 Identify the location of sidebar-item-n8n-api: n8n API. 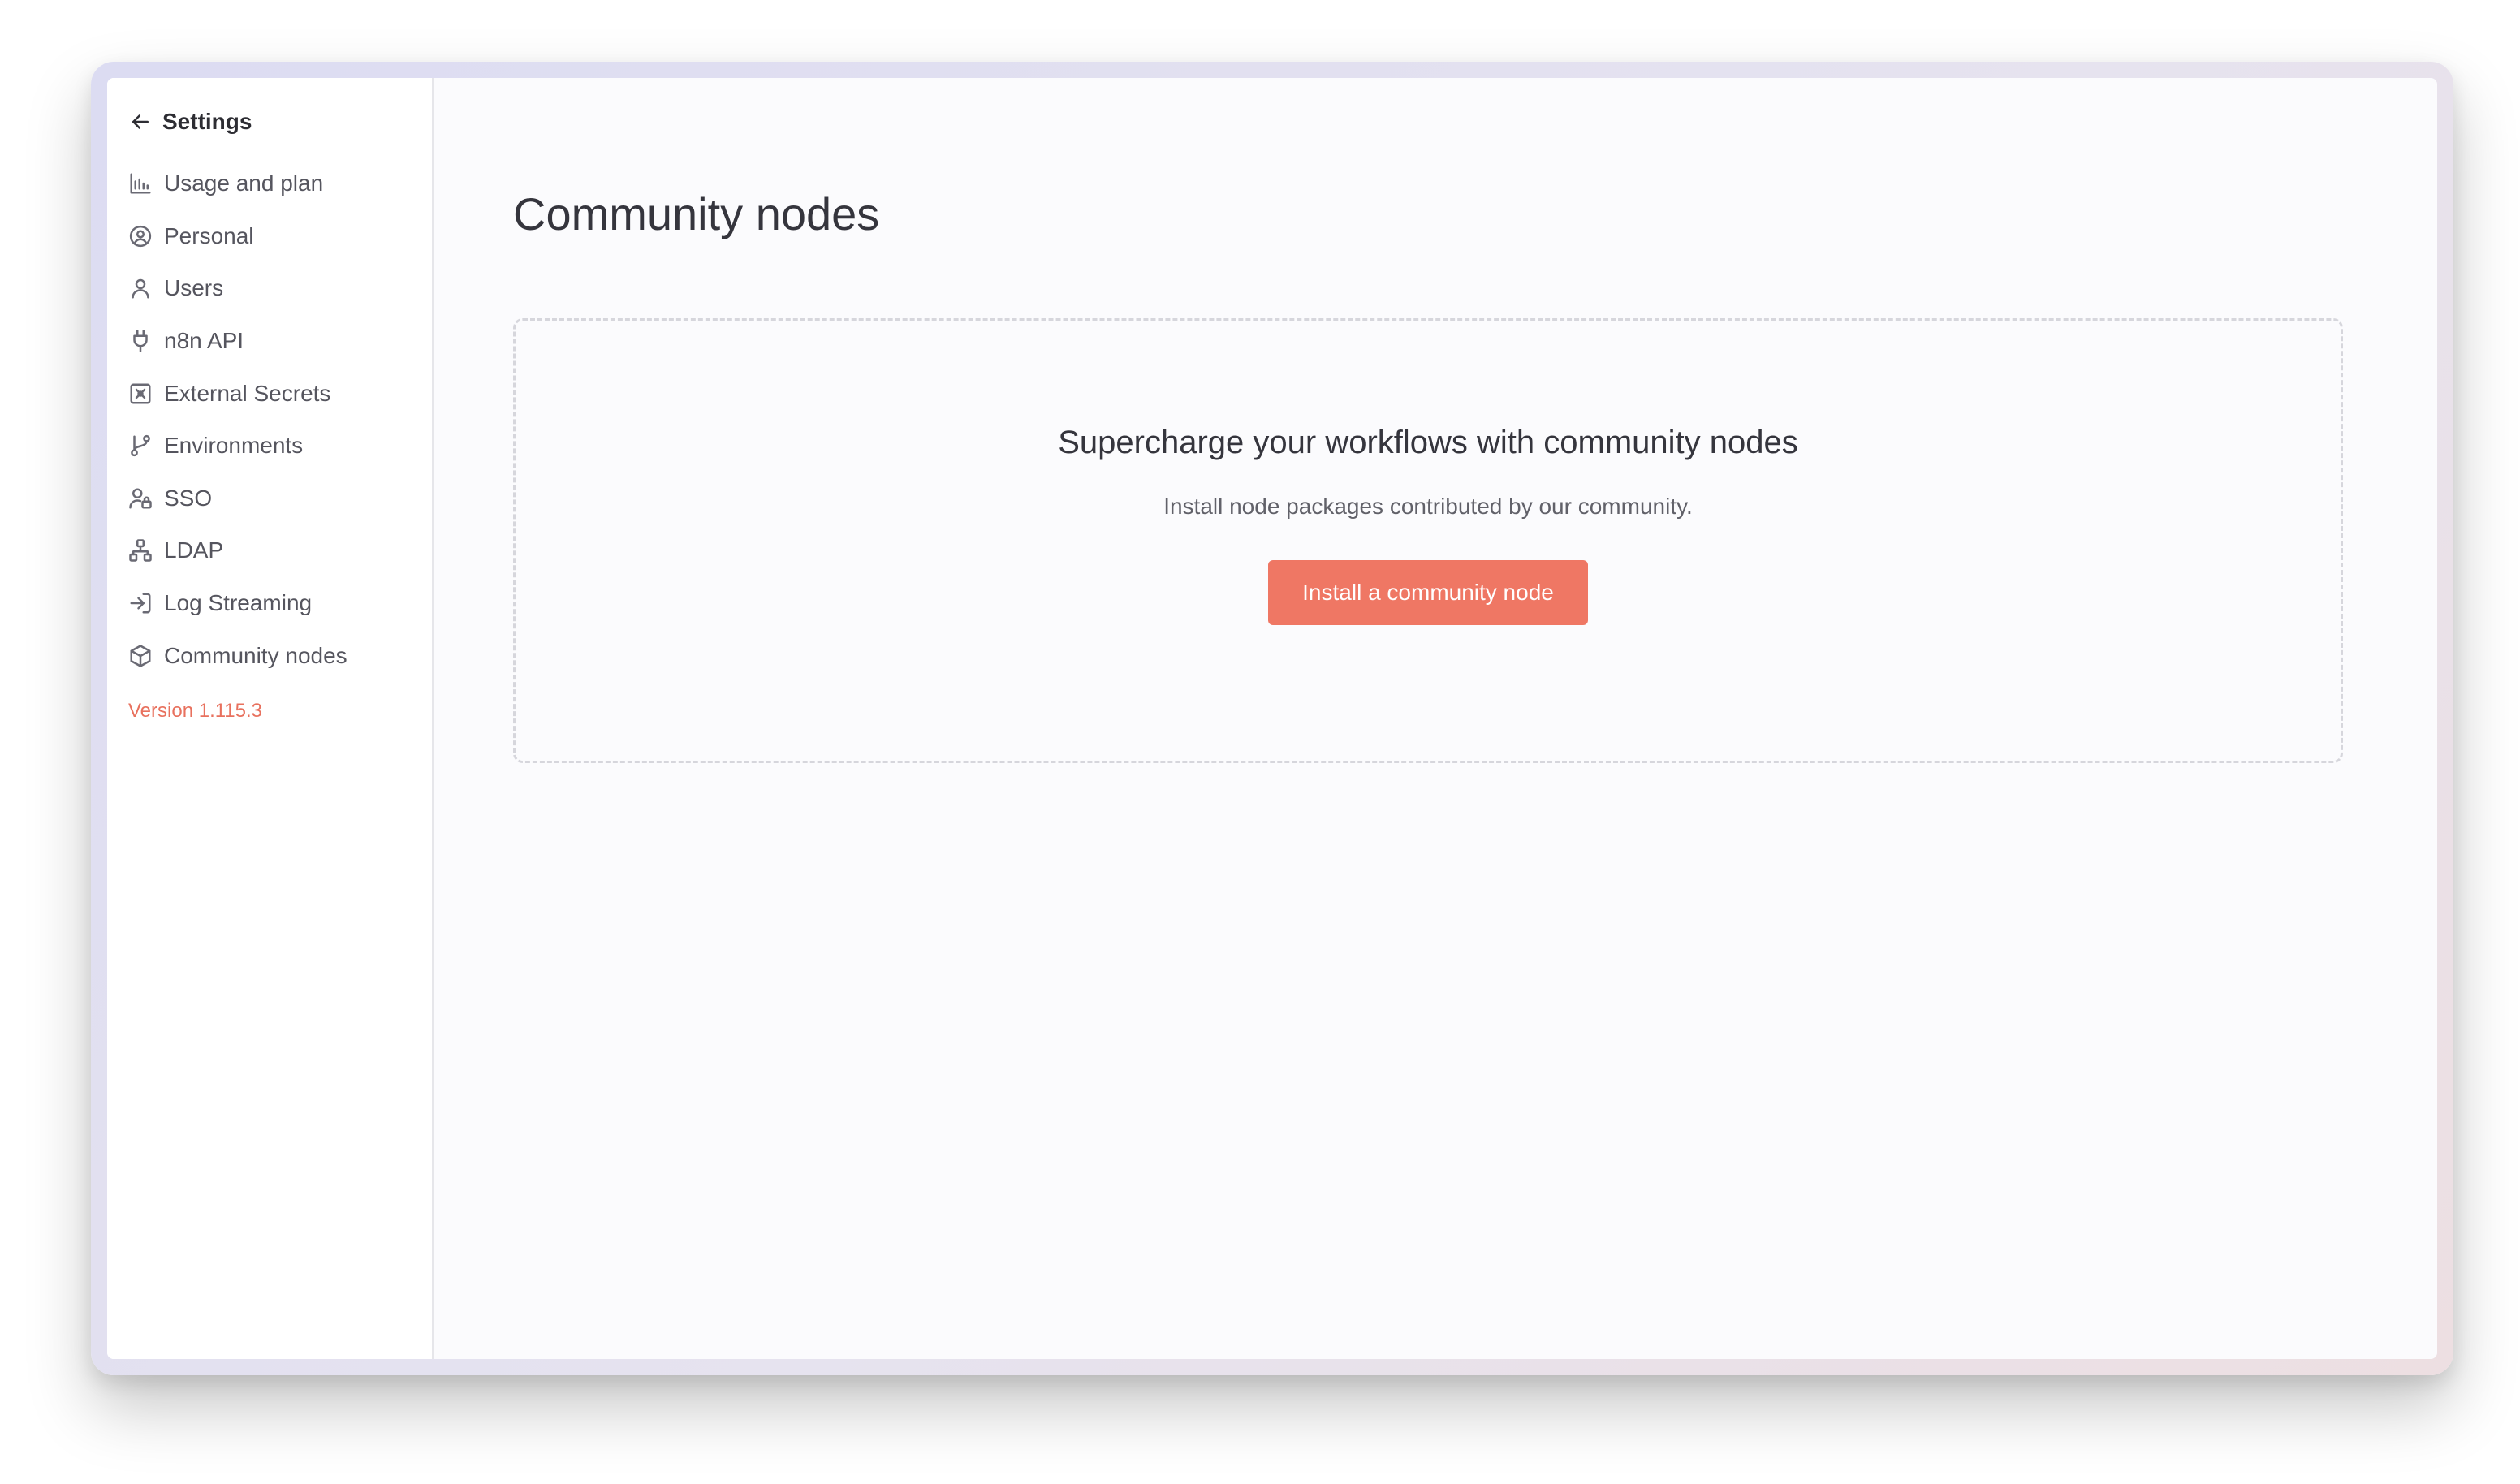
(269, 341).